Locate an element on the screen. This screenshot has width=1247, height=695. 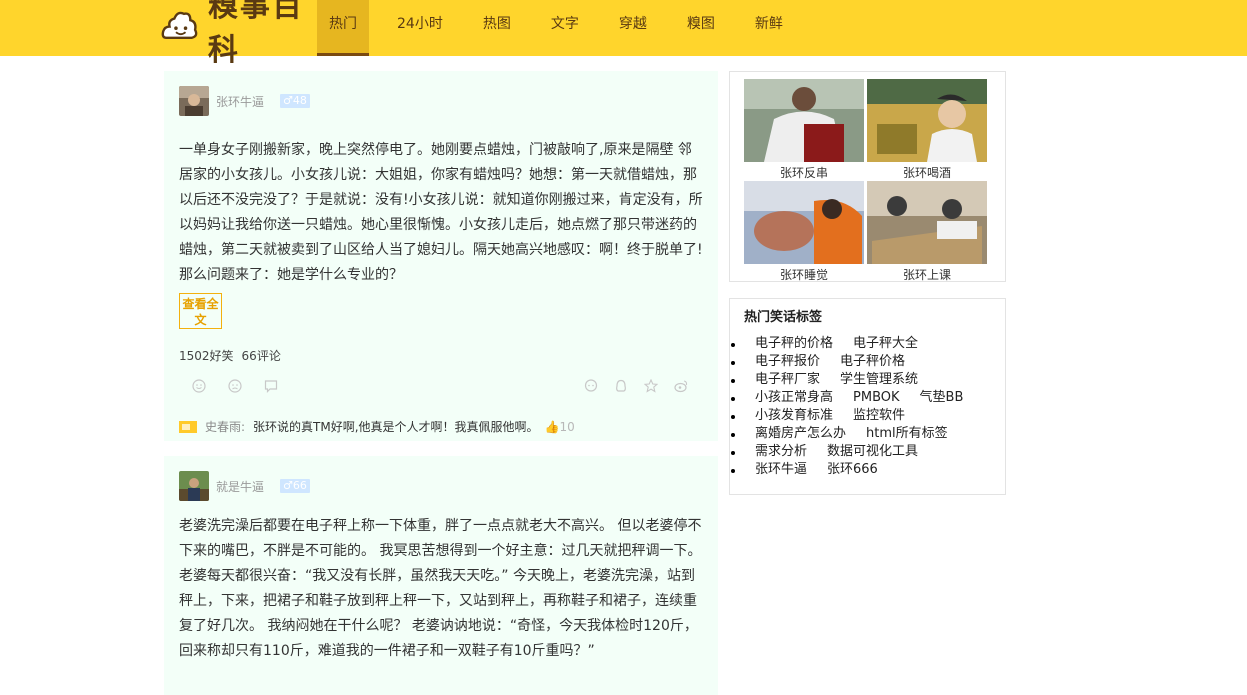
level-badge: ♂48 is located at coordinates (295, 101).